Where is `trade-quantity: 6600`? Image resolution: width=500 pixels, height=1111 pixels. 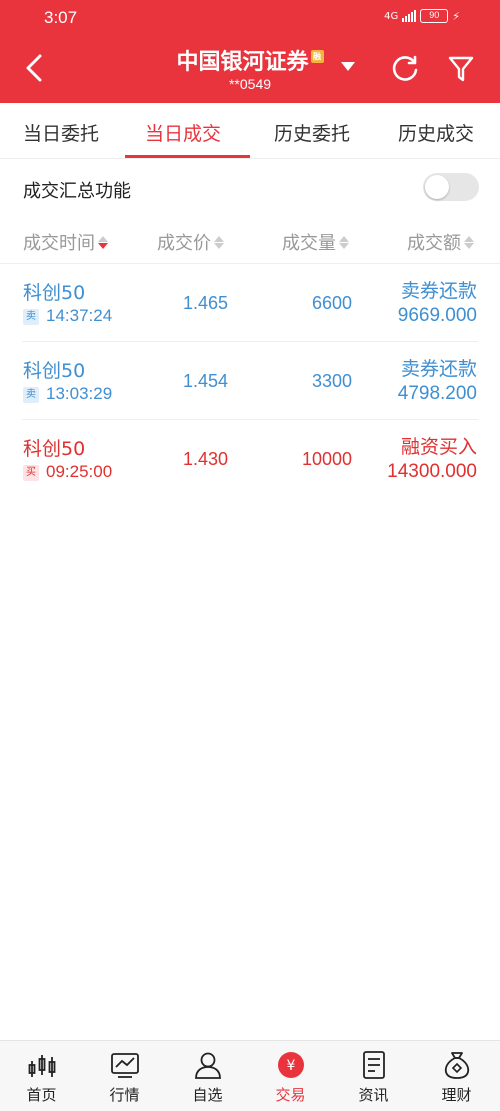 trade-quantity: 6600 is located at coordinates (331, 303).